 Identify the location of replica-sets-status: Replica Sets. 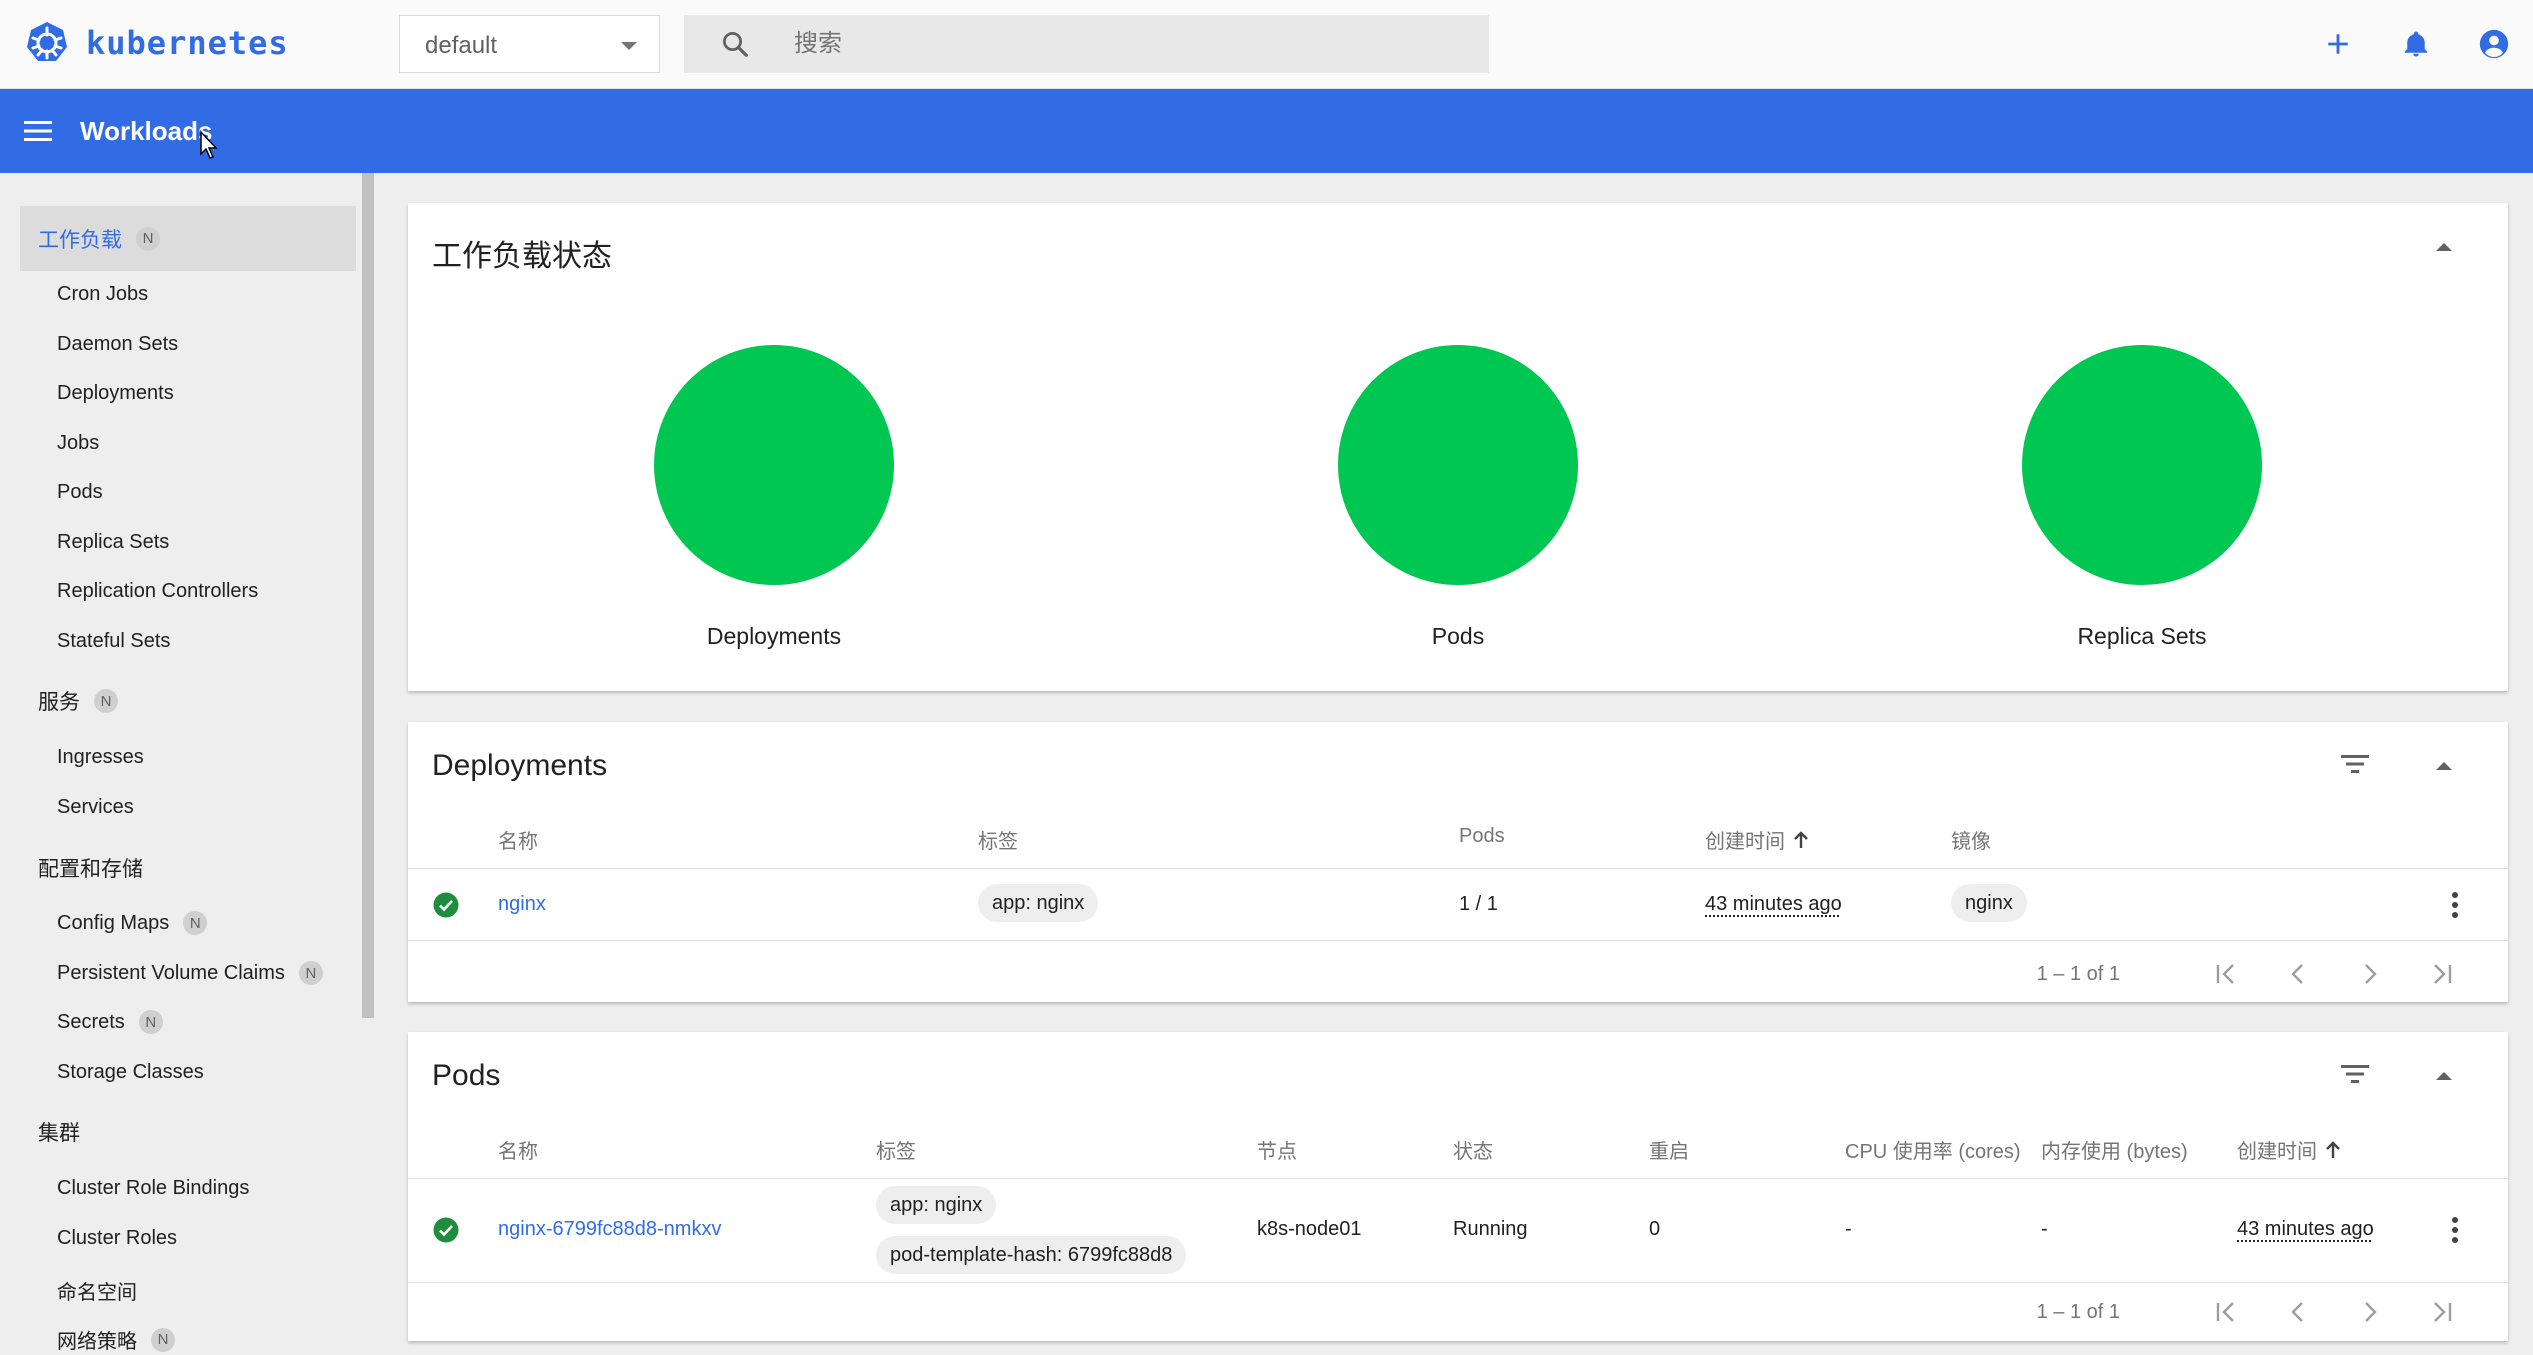
(2142, 497).